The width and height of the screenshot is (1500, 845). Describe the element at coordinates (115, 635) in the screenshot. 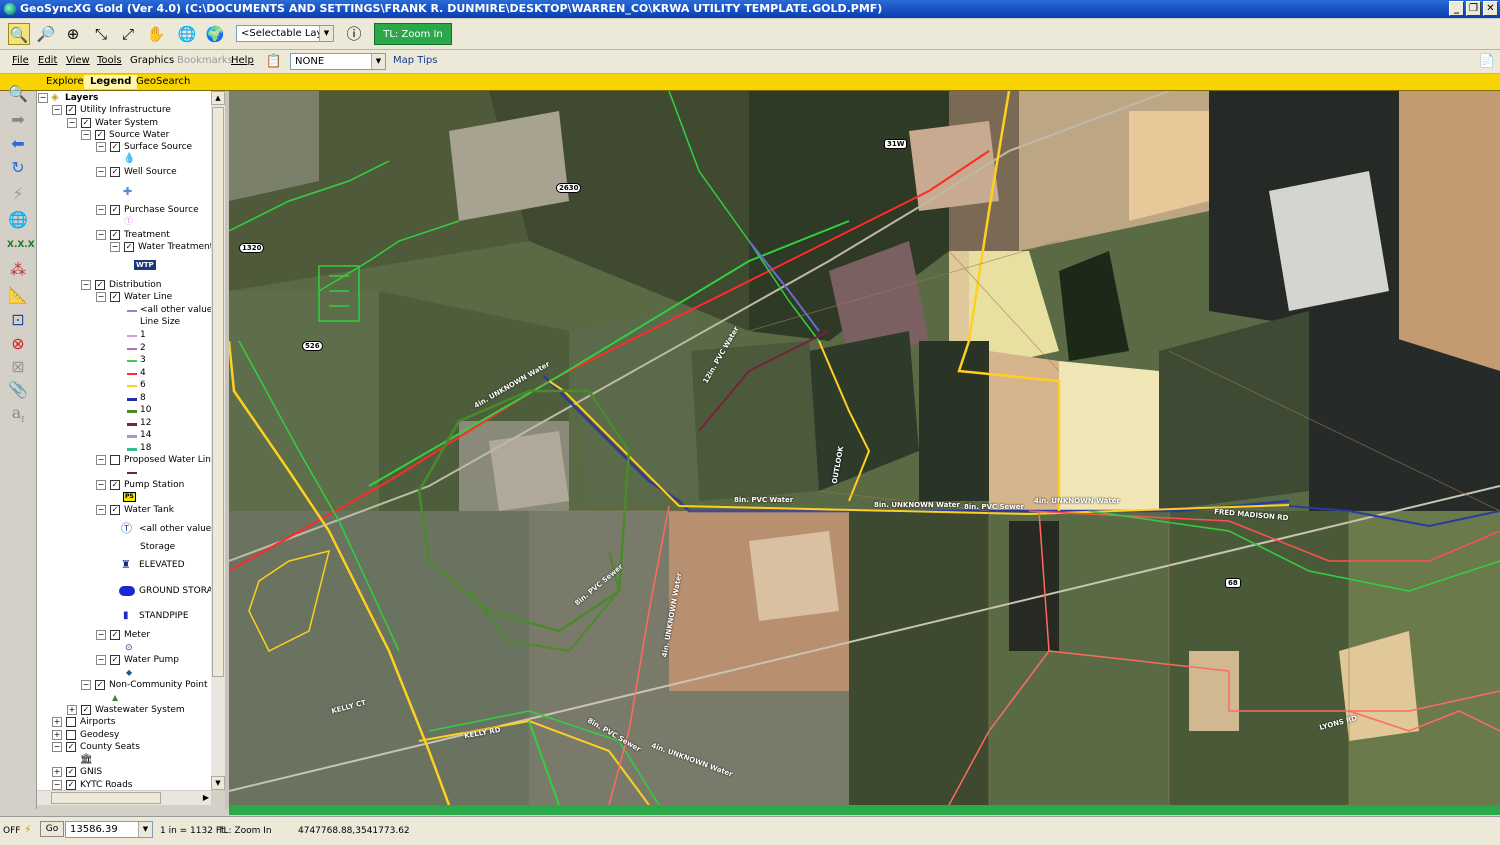

I see `meter-checkbox: ✓` at that location.